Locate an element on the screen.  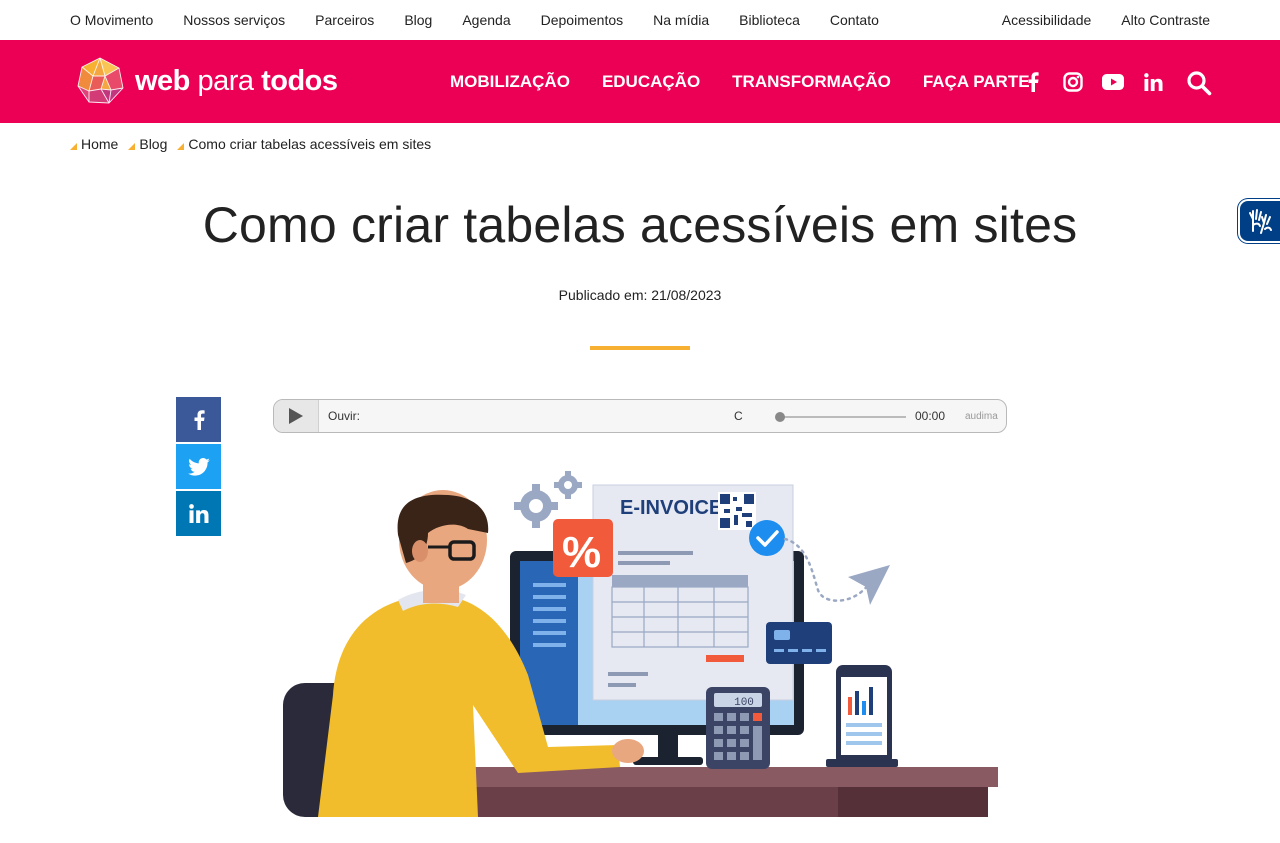
utility-link-nossos-servicos: Nossos serviços is located at coordinates (234, 20).